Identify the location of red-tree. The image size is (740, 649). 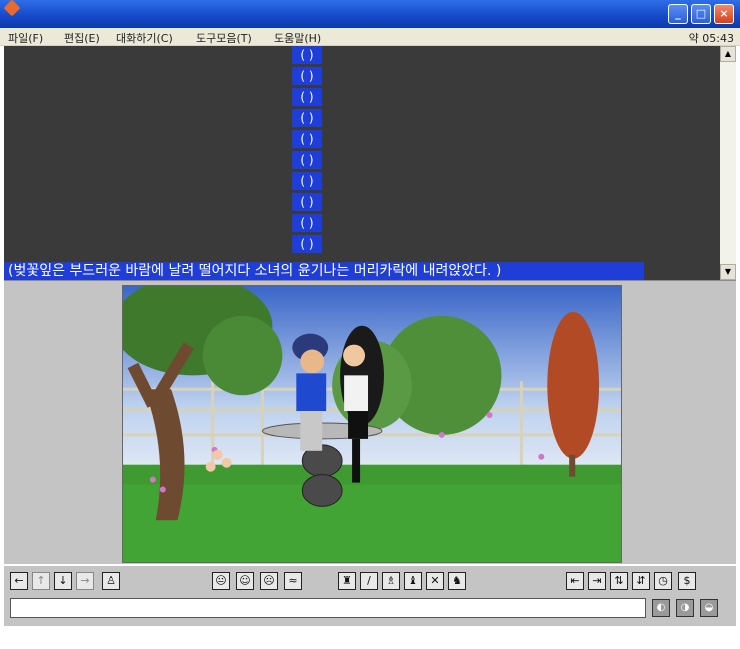
(573, 385).